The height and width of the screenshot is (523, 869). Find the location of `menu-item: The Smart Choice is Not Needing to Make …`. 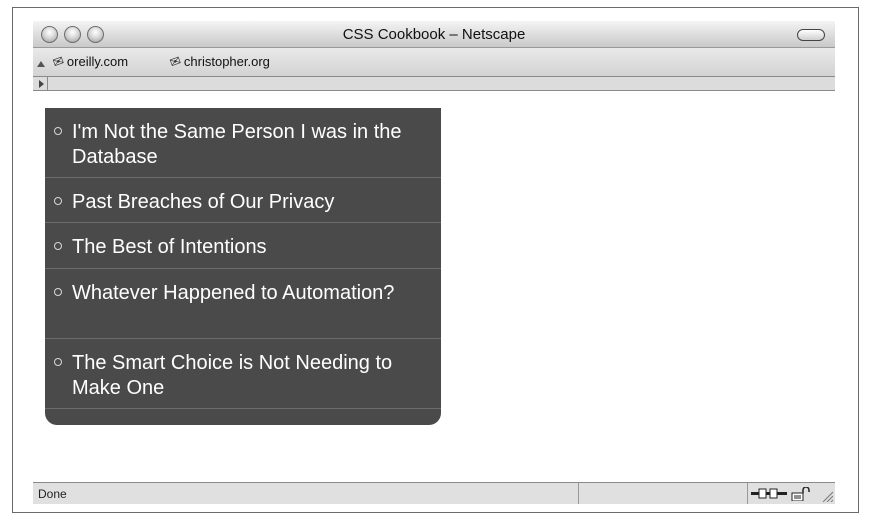

menu-item: The Smart Choice is Not Needing to Make … is located at coordinates (243, 374).